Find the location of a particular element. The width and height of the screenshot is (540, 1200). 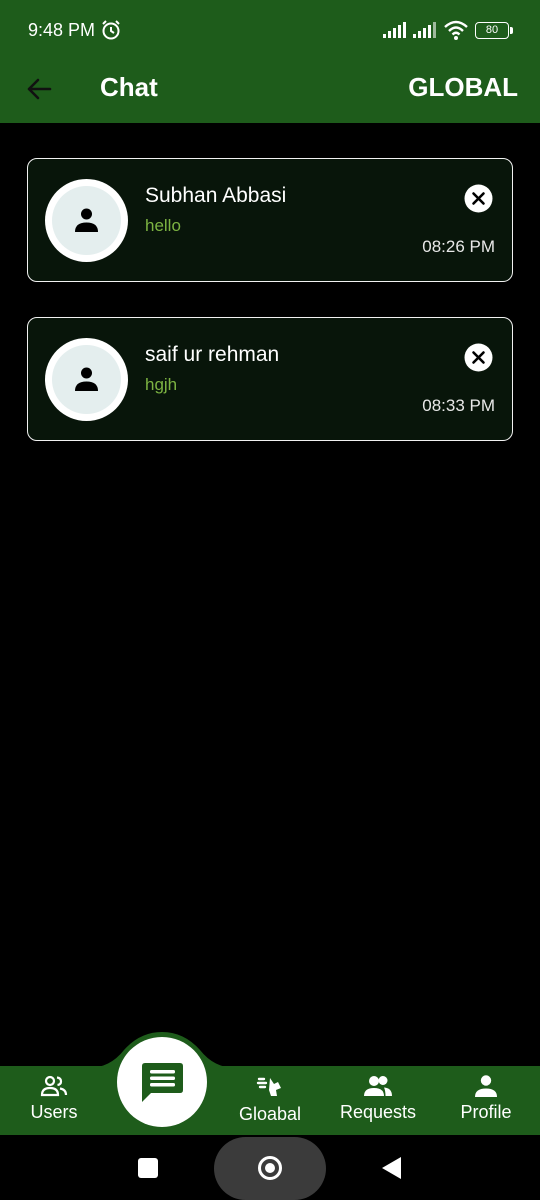

status-bar: 9:48 PM 80 is located at coordinates (270, 31).